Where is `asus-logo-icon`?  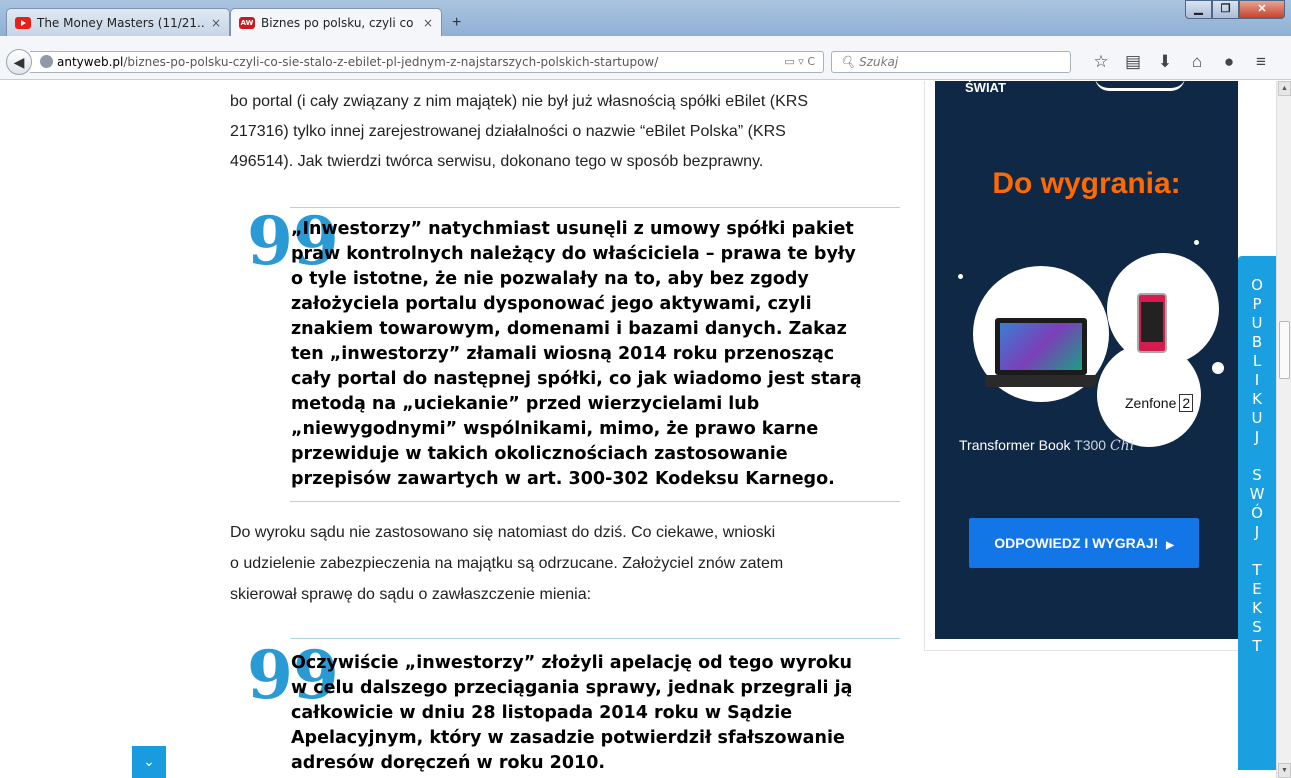 asus-logo-icon is located at coordinates (1140, 86).